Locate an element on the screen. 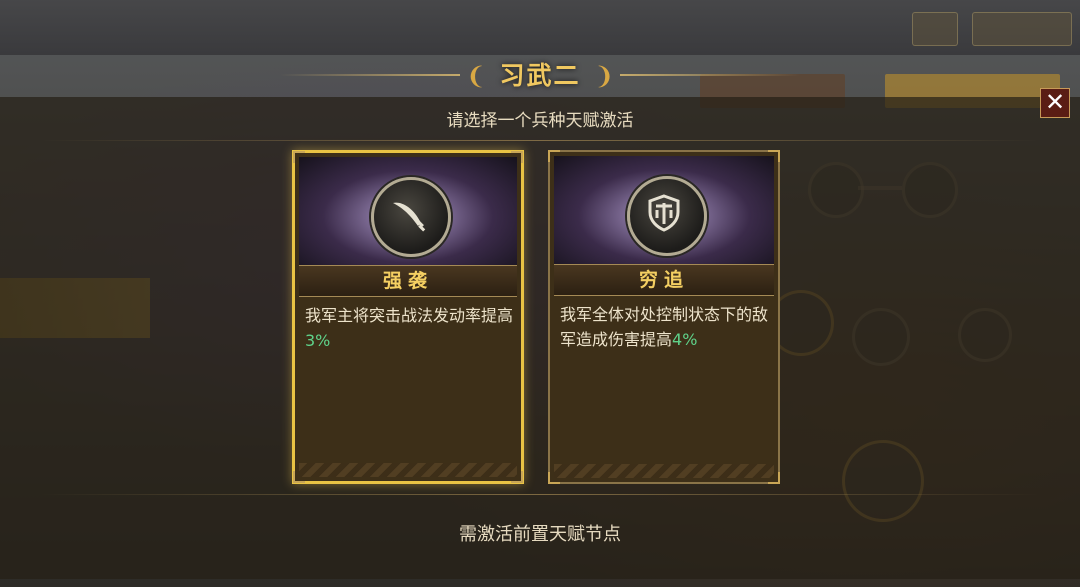  talent-name: 强袭 is located at coordinates (408, 281).